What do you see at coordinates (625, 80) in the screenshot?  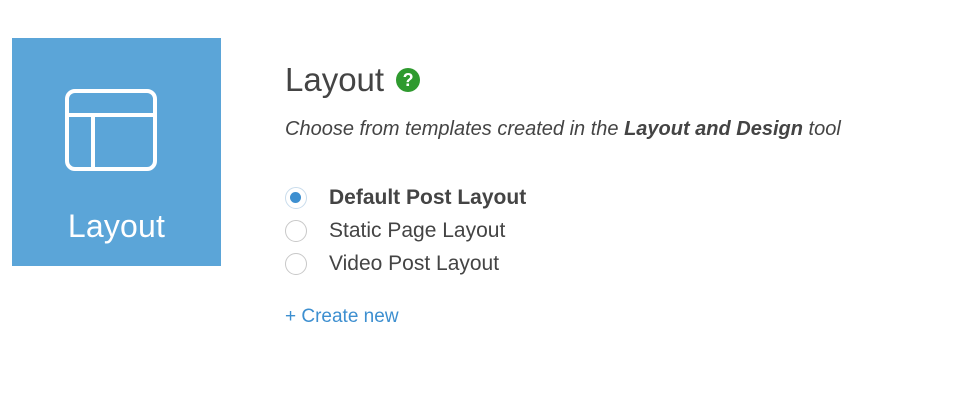 I see `title-row: Layout ?` at bounding box center [625, 80].